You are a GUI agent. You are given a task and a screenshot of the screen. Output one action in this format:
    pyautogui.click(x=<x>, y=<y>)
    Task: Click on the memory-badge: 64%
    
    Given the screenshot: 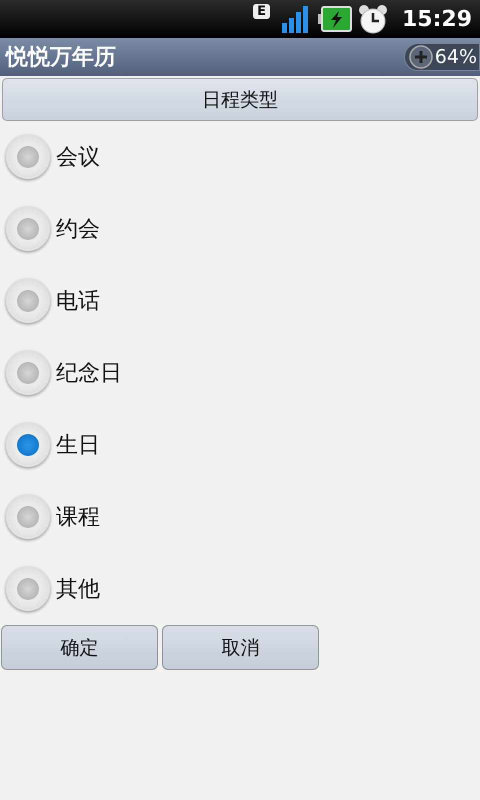 What is the action you would take?
    pyautogui.click(x=442, y=57)
    